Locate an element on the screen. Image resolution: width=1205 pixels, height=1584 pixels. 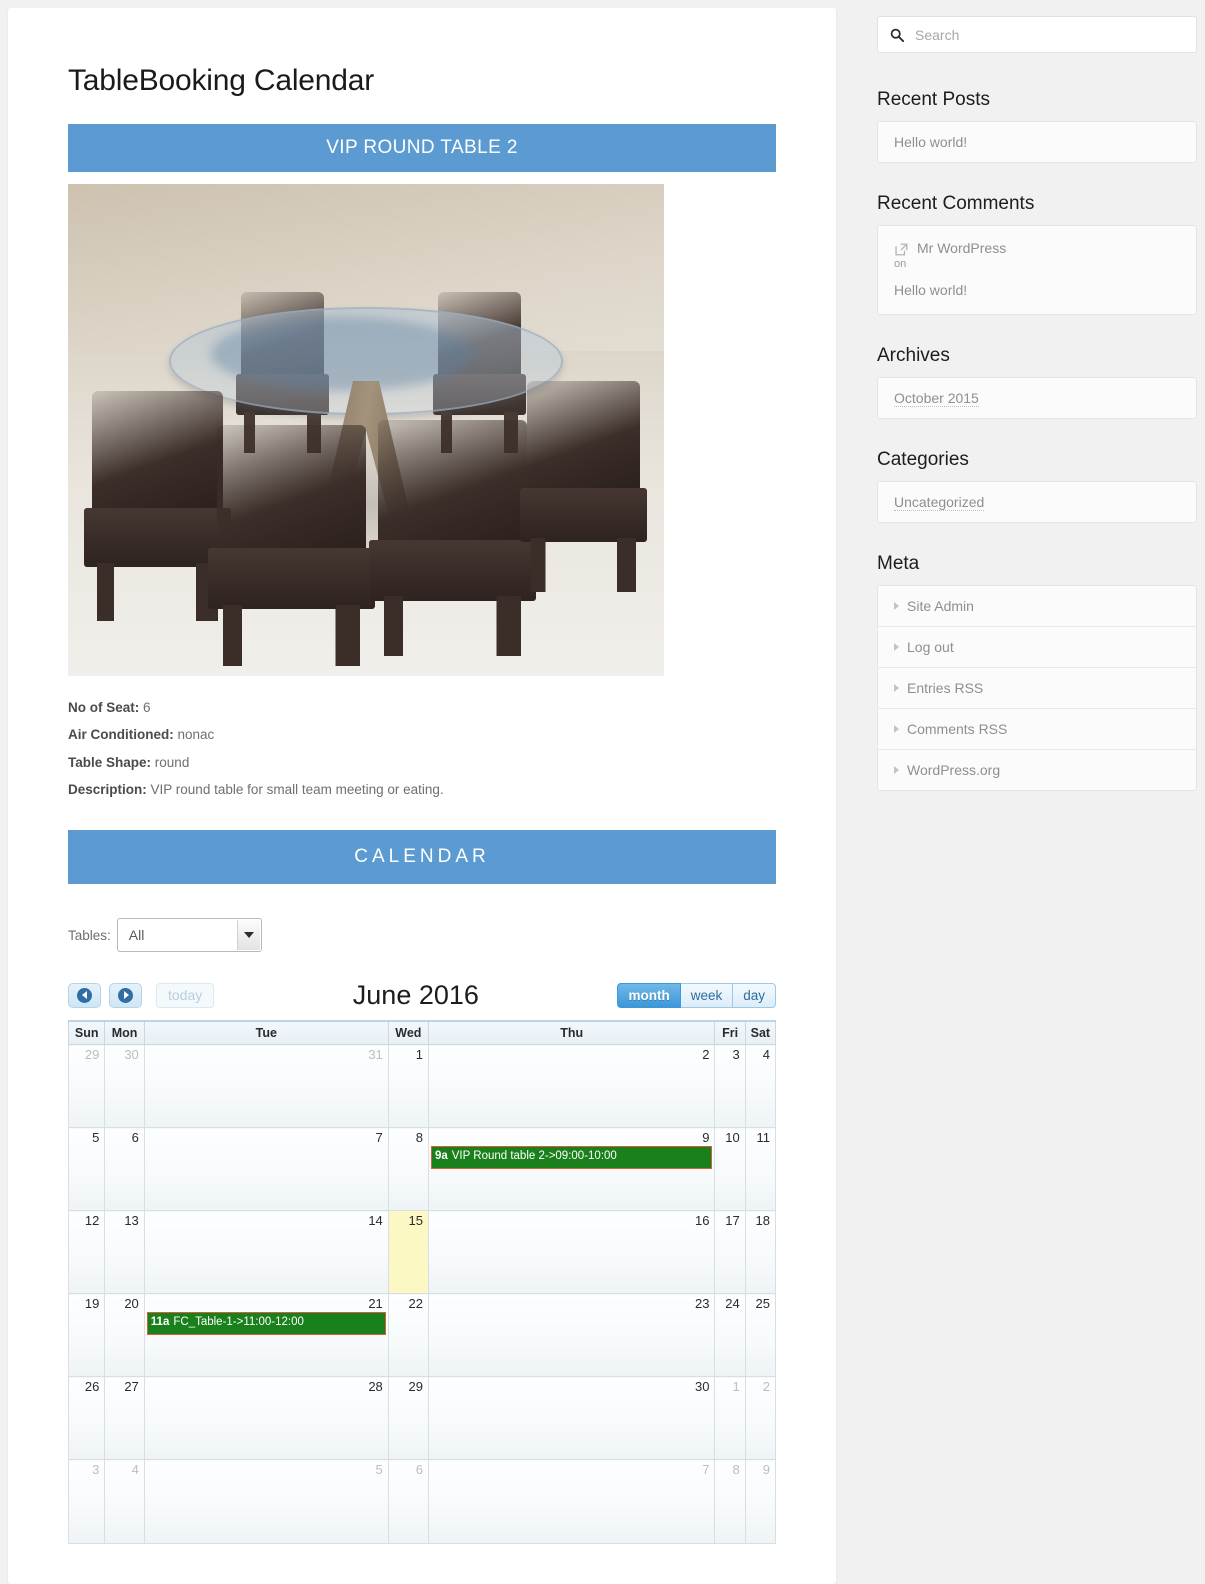
calendar-day-cell: 26 is located at coordinates (86, 1418).